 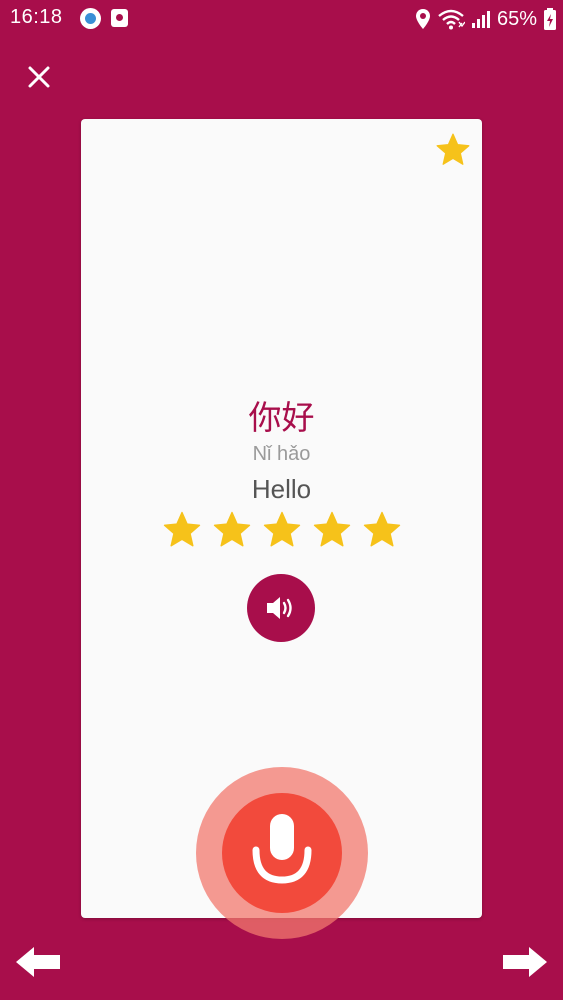 I want to click on next-button, so click(x=525, y=962).